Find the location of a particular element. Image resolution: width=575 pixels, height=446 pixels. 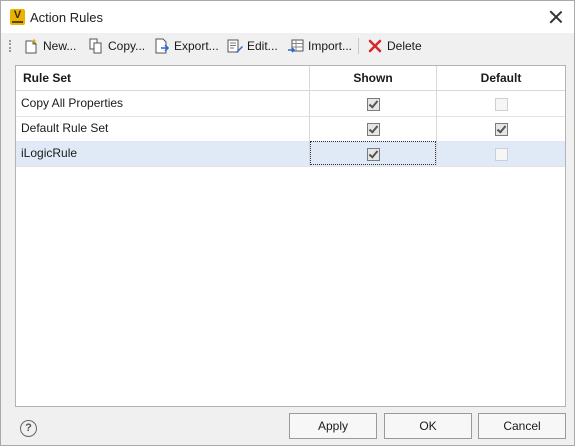

rule-set-name: Copy All Properties is located at coordinates (72, 103).